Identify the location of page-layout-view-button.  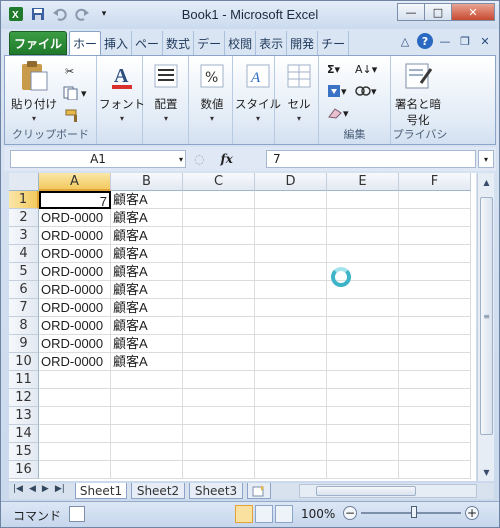
(264, 514).